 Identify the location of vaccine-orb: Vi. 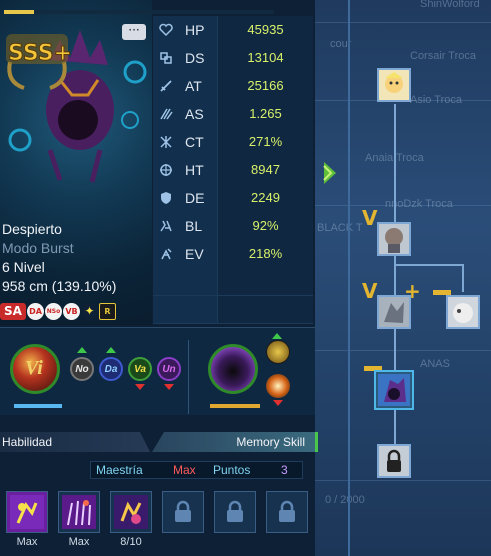
(35, 369).